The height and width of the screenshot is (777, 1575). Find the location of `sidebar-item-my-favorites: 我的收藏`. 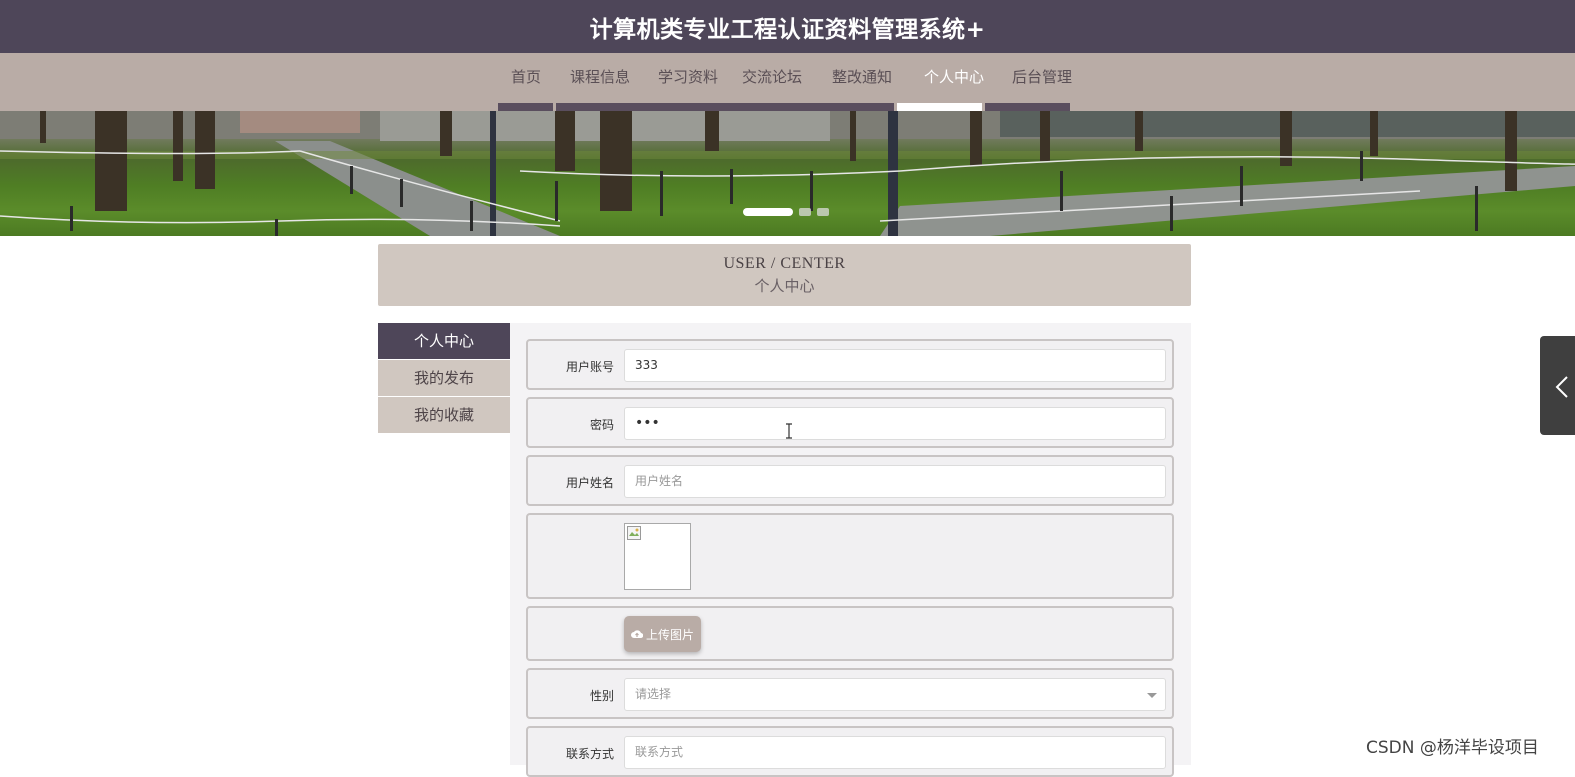

sidebar-item-my-favorites: 我的收藏 is located at coordinates (444, 415).